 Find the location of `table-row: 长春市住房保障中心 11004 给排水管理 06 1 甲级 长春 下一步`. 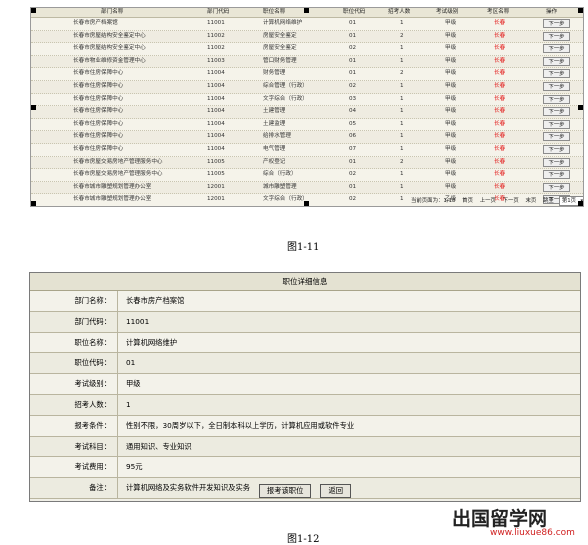

table-row: 长春市住房保障中心 11004 给排水管理 06 1 甲级 长春 下一步 is located at coordinates (307, 137).